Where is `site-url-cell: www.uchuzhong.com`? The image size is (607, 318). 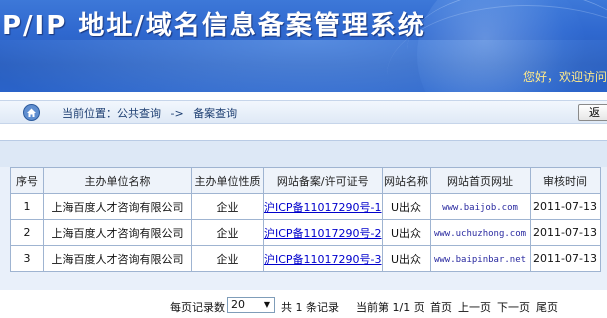 site-url-cell: www.uchuzhong.com is located at coordinates (480, 232).